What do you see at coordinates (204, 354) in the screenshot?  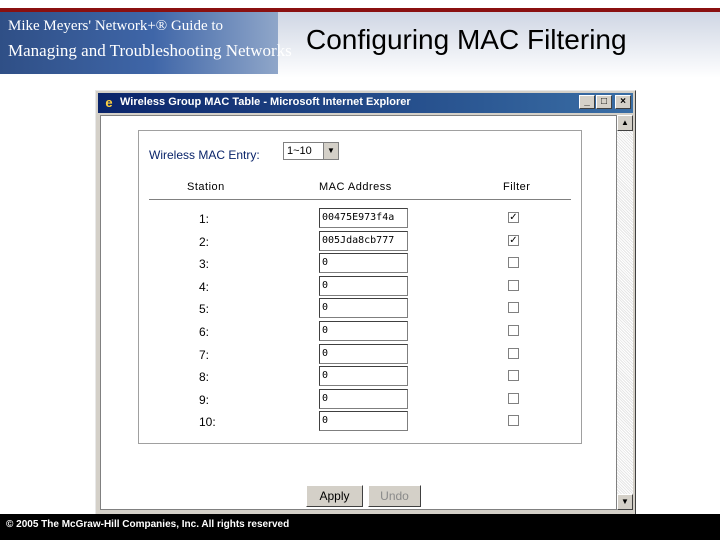 I see `station-label: 7:` at bounding box center [204, 354].